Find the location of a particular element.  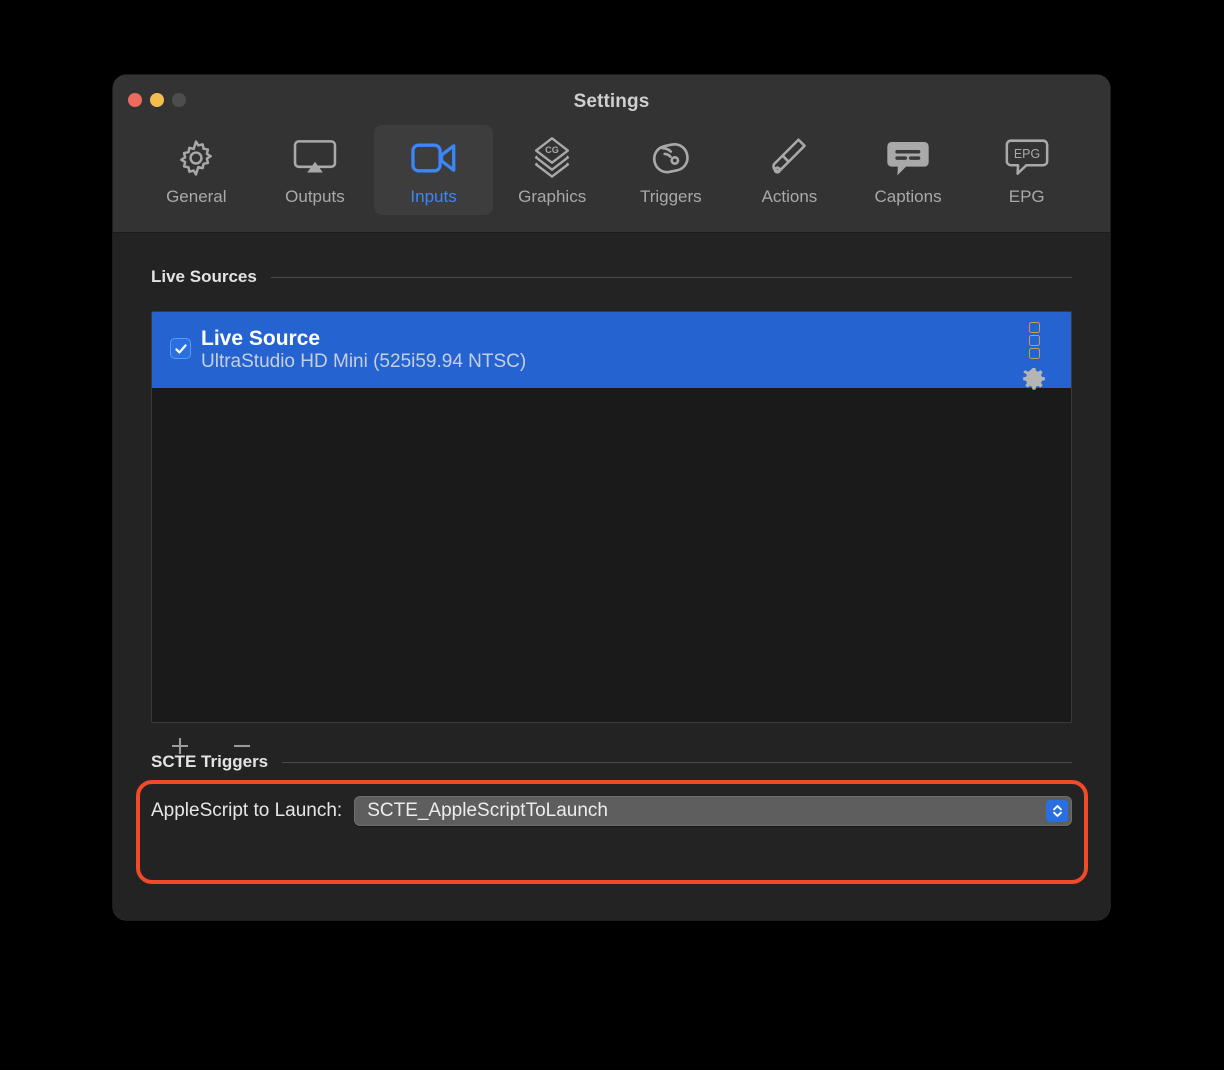

epg-bubble-icon: EPG is located at coordinates (1027, 158).